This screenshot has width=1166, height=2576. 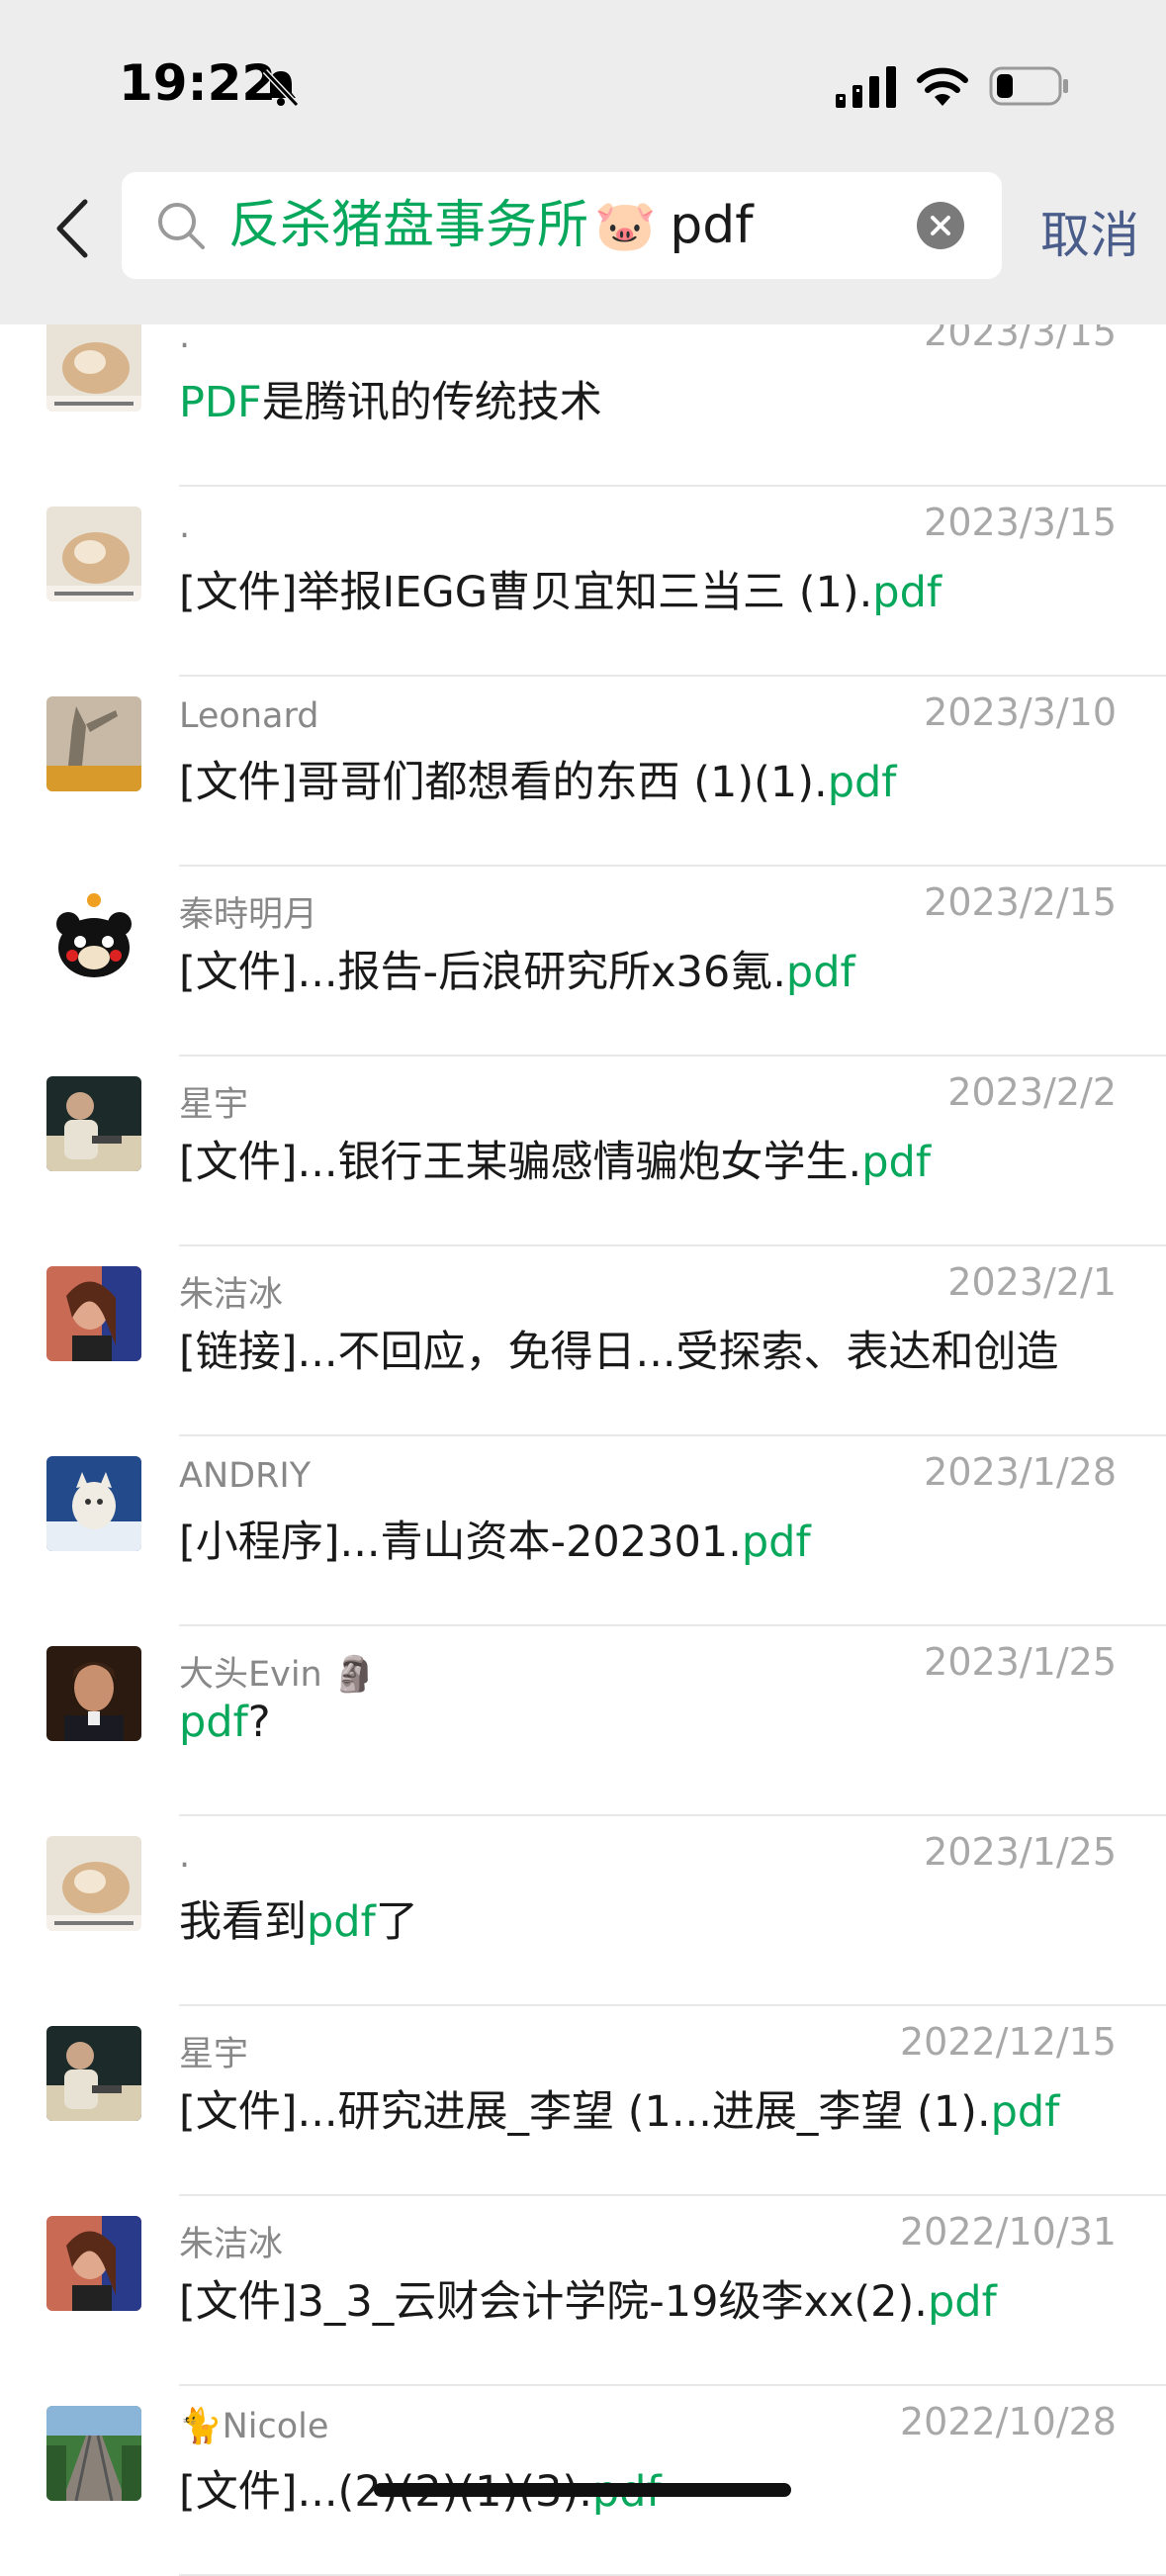 I want to click on message-snippet: [文件]...报告-后浪研究所x36氪.pdf, so click(x=517, y=968).